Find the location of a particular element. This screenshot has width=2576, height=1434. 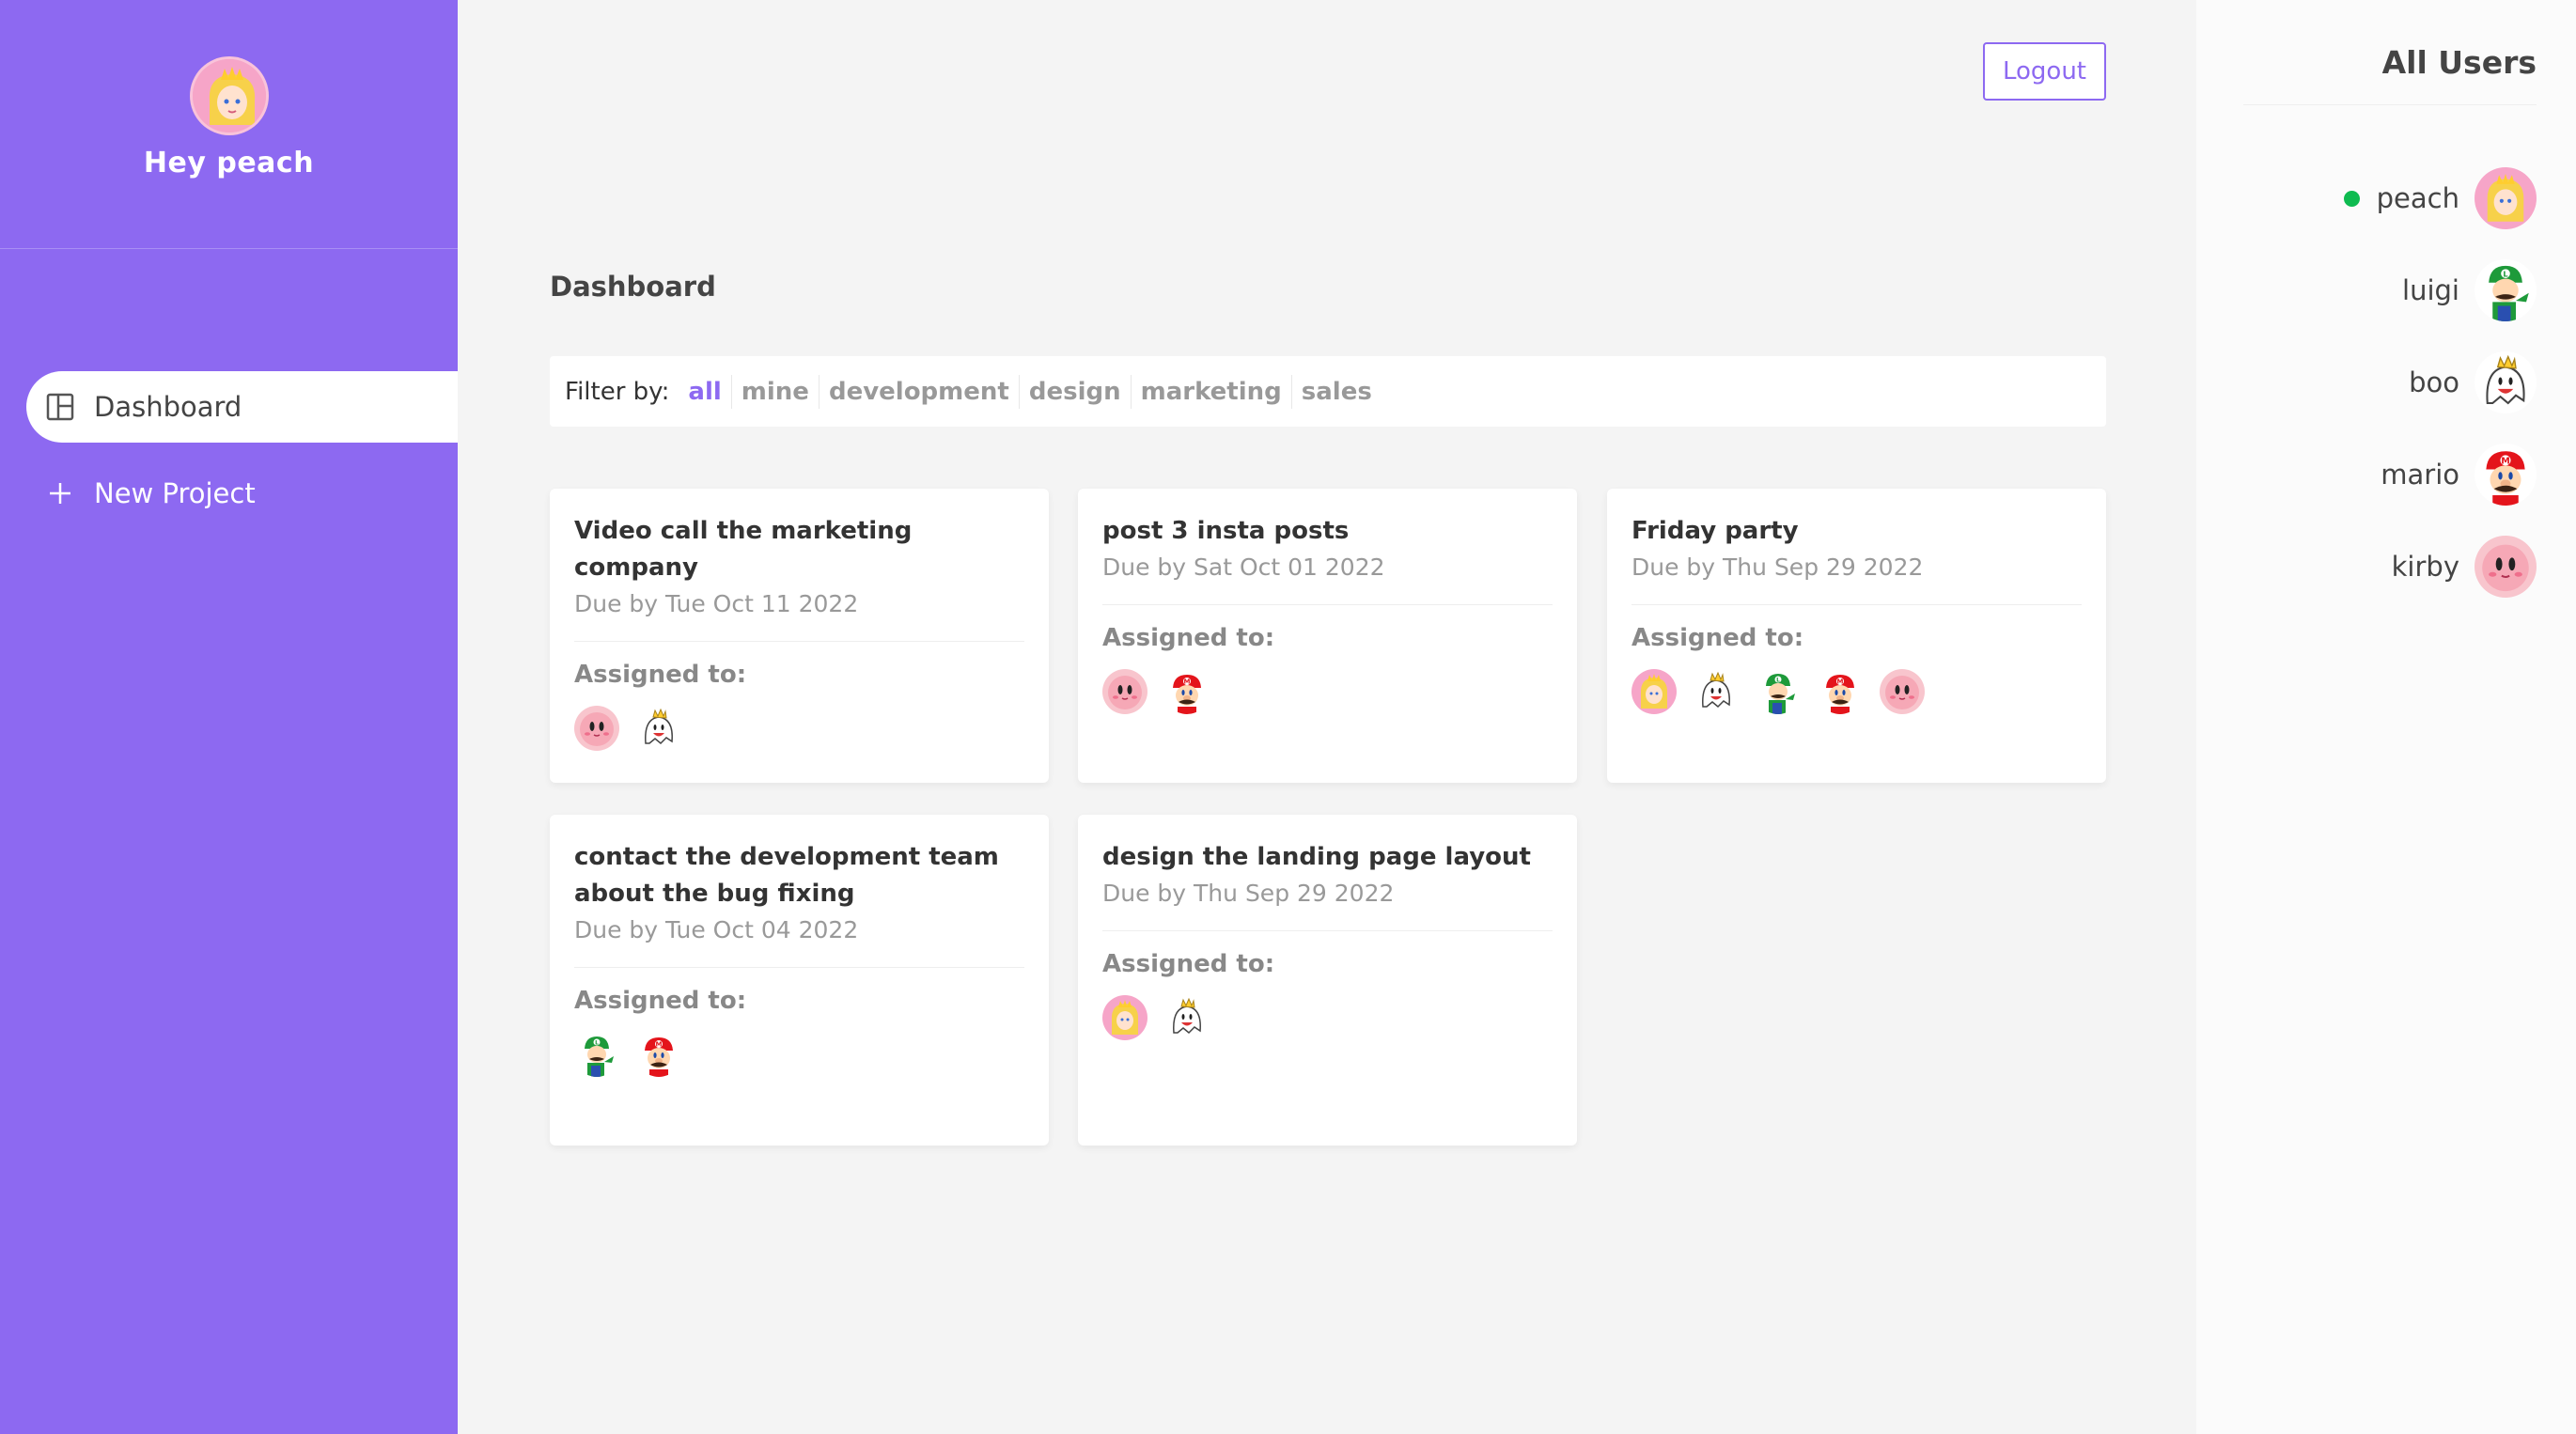

project-title: design the landing page layout is located at coordinates (1317, 857).